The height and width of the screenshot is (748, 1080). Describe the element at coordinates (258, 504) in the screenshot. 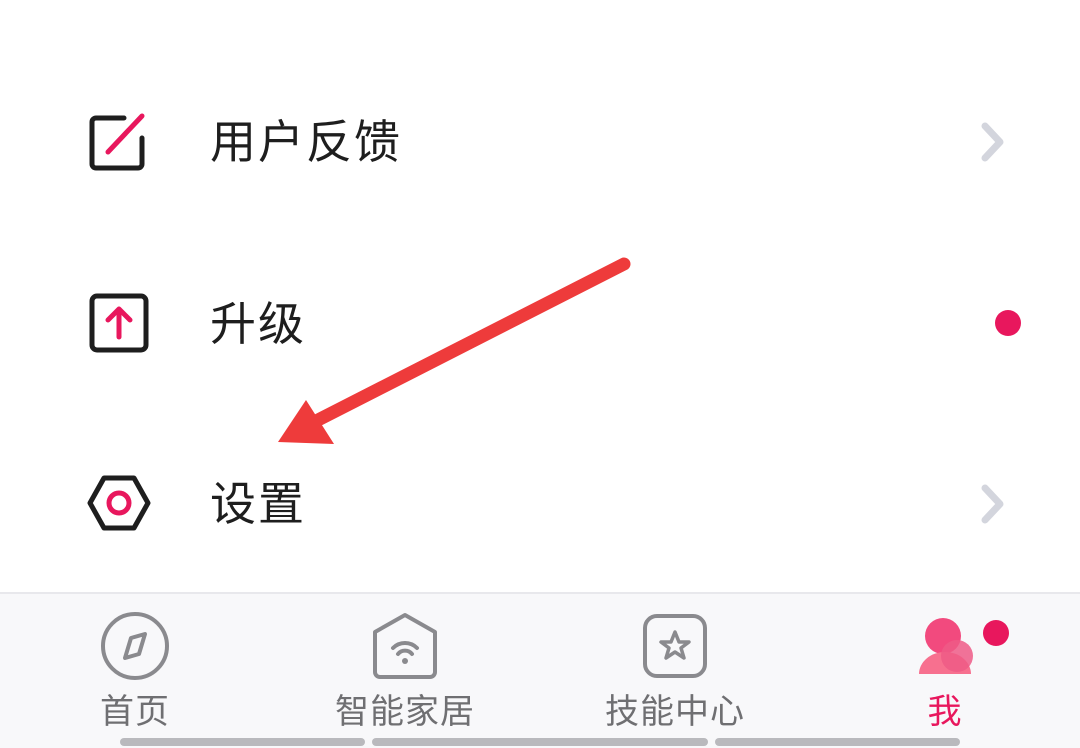

I see `menu-item-label: 设置` at that location.